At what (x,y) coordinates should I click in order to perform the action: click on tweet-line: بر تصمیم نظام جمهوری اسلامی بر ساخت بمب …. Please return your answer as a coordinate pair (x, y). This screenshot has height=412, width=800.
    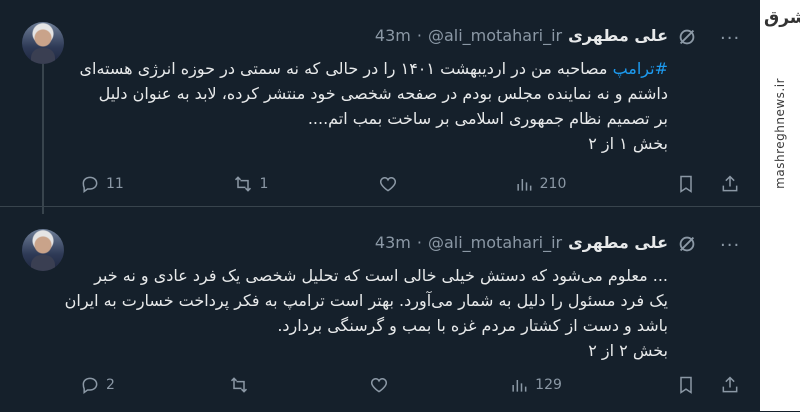
    Looking at the image, I should click on (487, 118).